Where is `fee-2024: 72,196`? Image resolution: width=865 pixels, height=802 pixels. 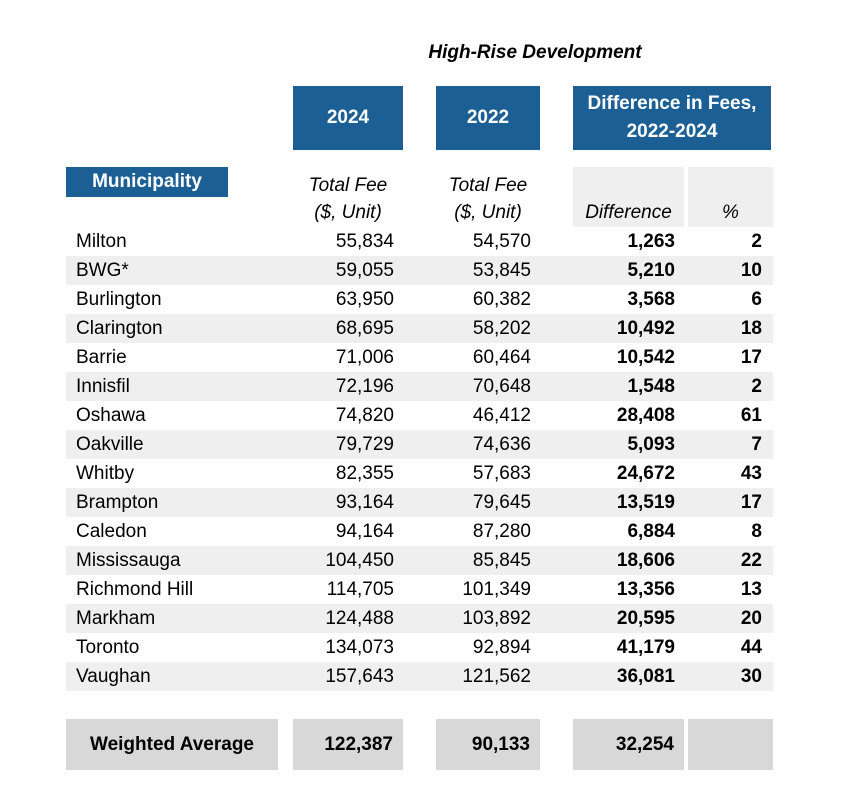
fee-2024: 72,196 is located at coordinates (364, 386).